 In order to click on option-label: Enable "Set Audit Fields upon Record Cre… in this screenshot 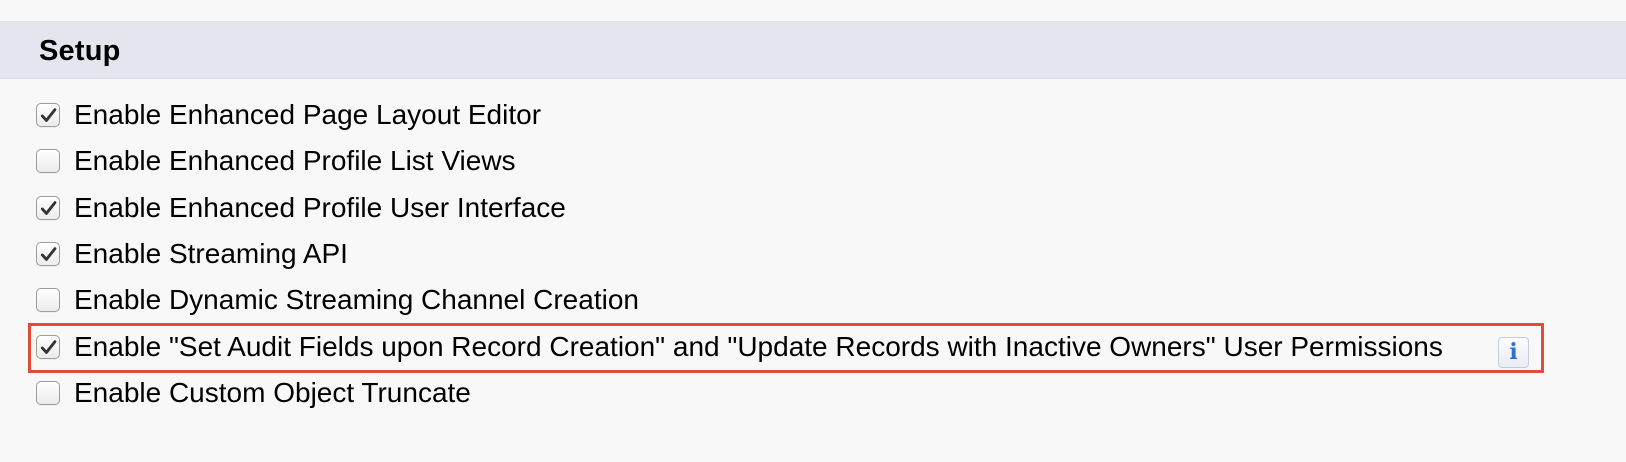, I will do `click(758, 347)`.